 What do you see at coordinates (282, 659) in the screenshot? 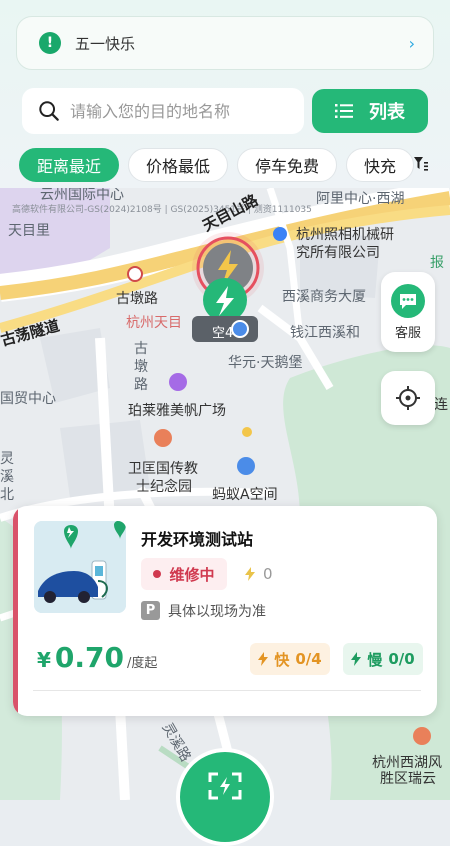
I see `fast-label: 快` at bounding box center [282, 659].